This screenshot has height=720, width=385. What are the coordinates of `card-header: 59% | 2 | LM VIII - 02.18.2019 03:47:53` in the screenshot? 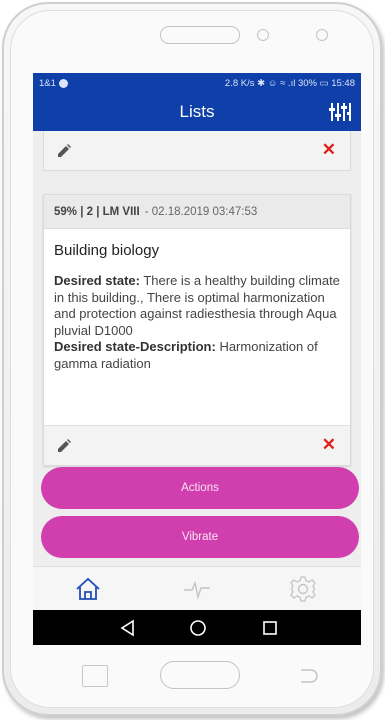 It's located at (197, 212).